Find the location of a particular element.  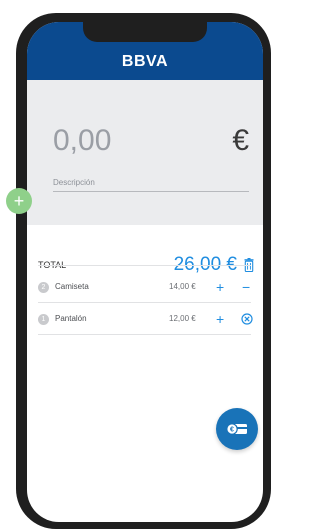

amount-value: 0,00 is located at coordinates (82, 140).